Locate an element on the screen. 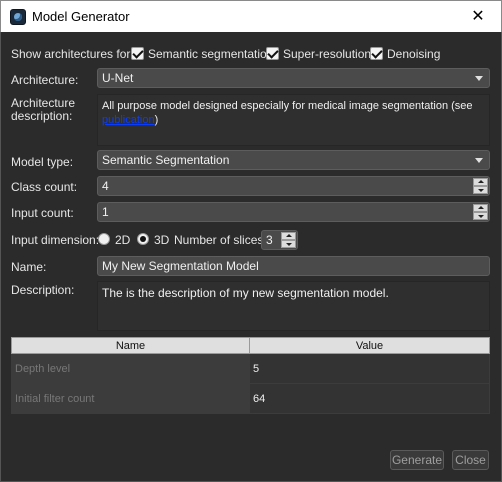 The image size is (502, 482). close-button: Close is located at coordinates (470, 460).